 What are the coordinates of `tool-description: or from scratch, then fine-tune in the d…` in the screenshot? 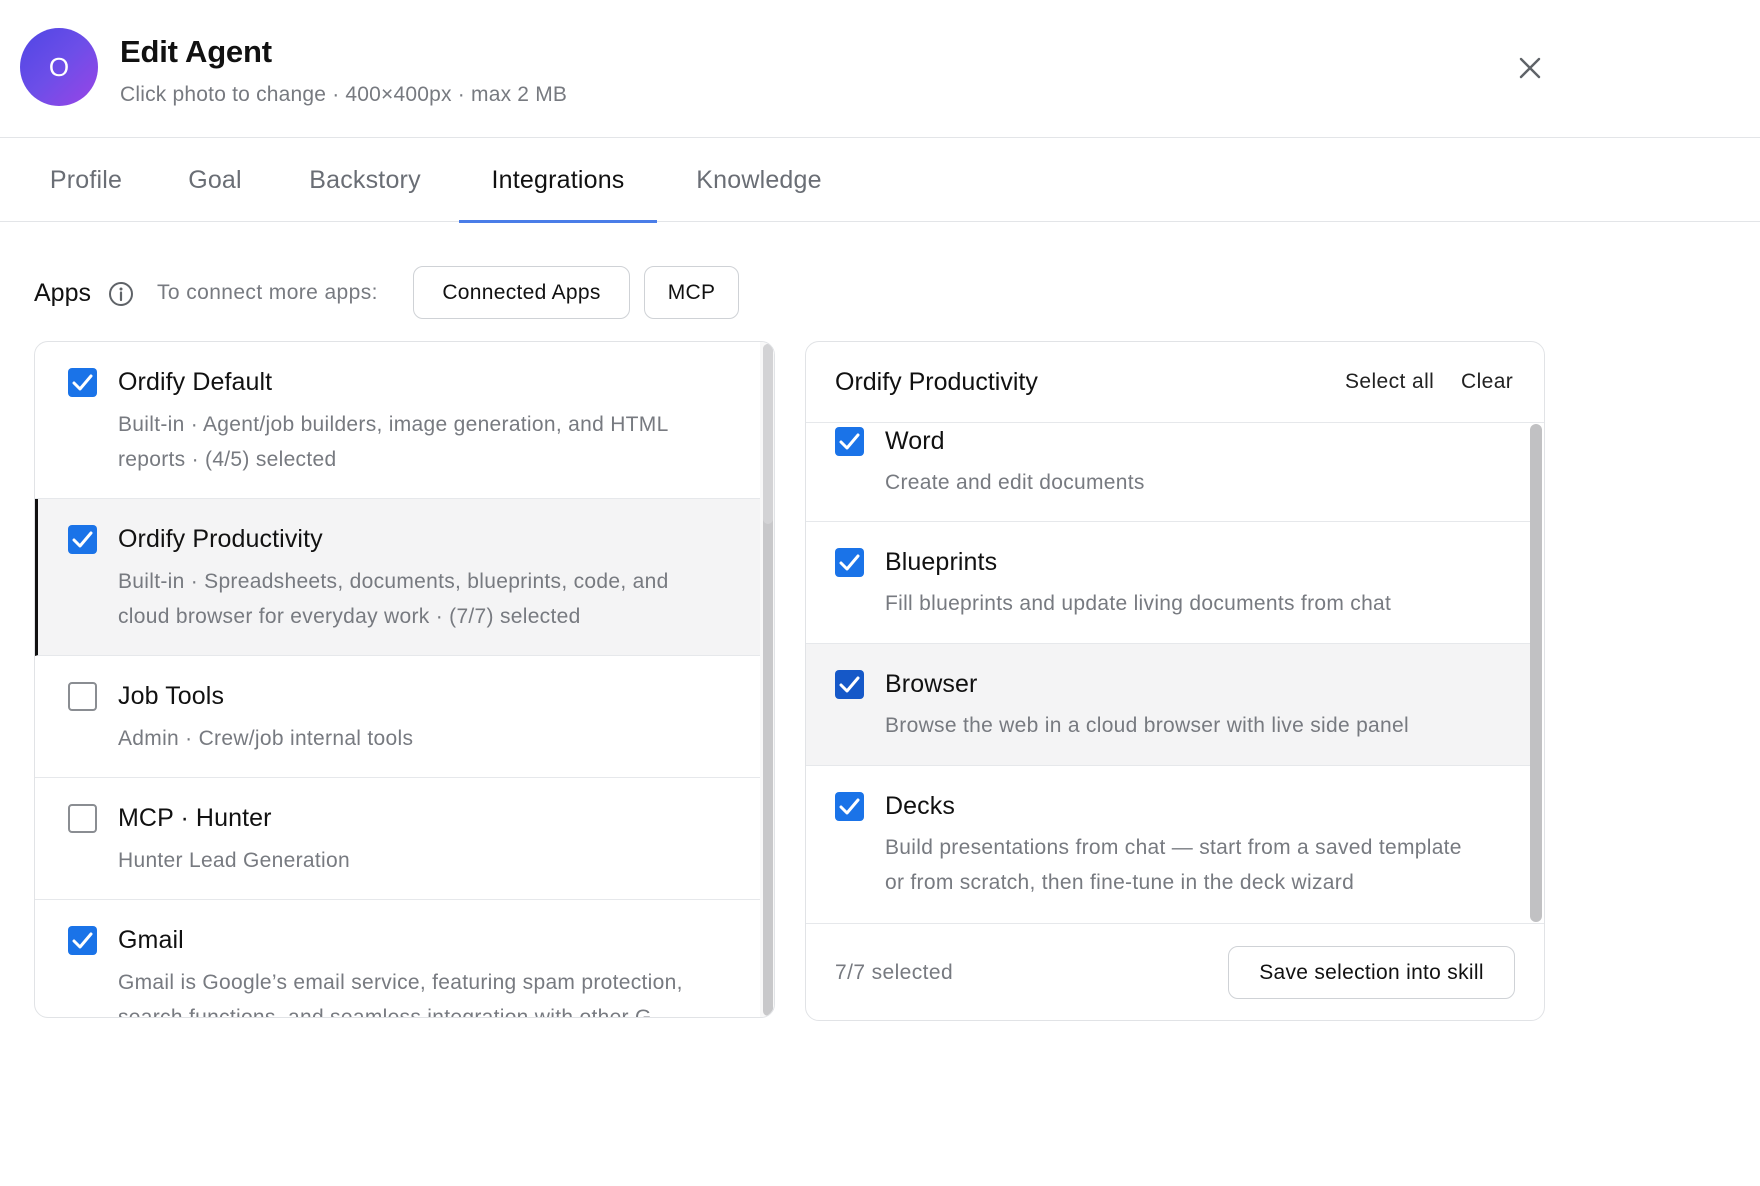 It's located at (1120, 882).